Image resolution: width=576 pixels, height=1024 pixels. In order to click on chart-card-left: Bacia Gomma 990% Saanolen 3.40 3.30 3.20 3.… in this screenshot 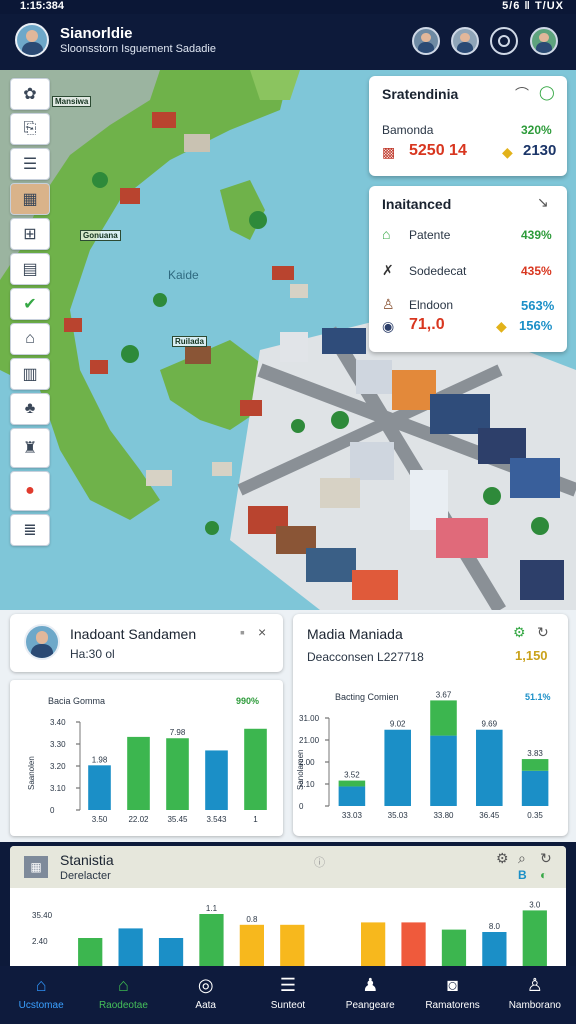, I will do `click(146, 758)`.